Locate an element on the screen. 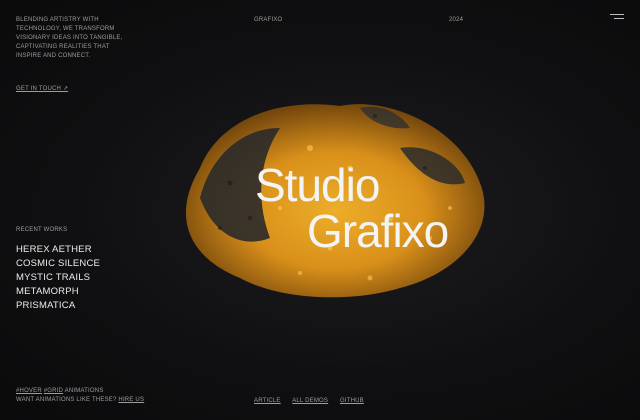 This screenshot has width=640, height=420. work-item: METAMORPH is located at coordinates (58, 292).